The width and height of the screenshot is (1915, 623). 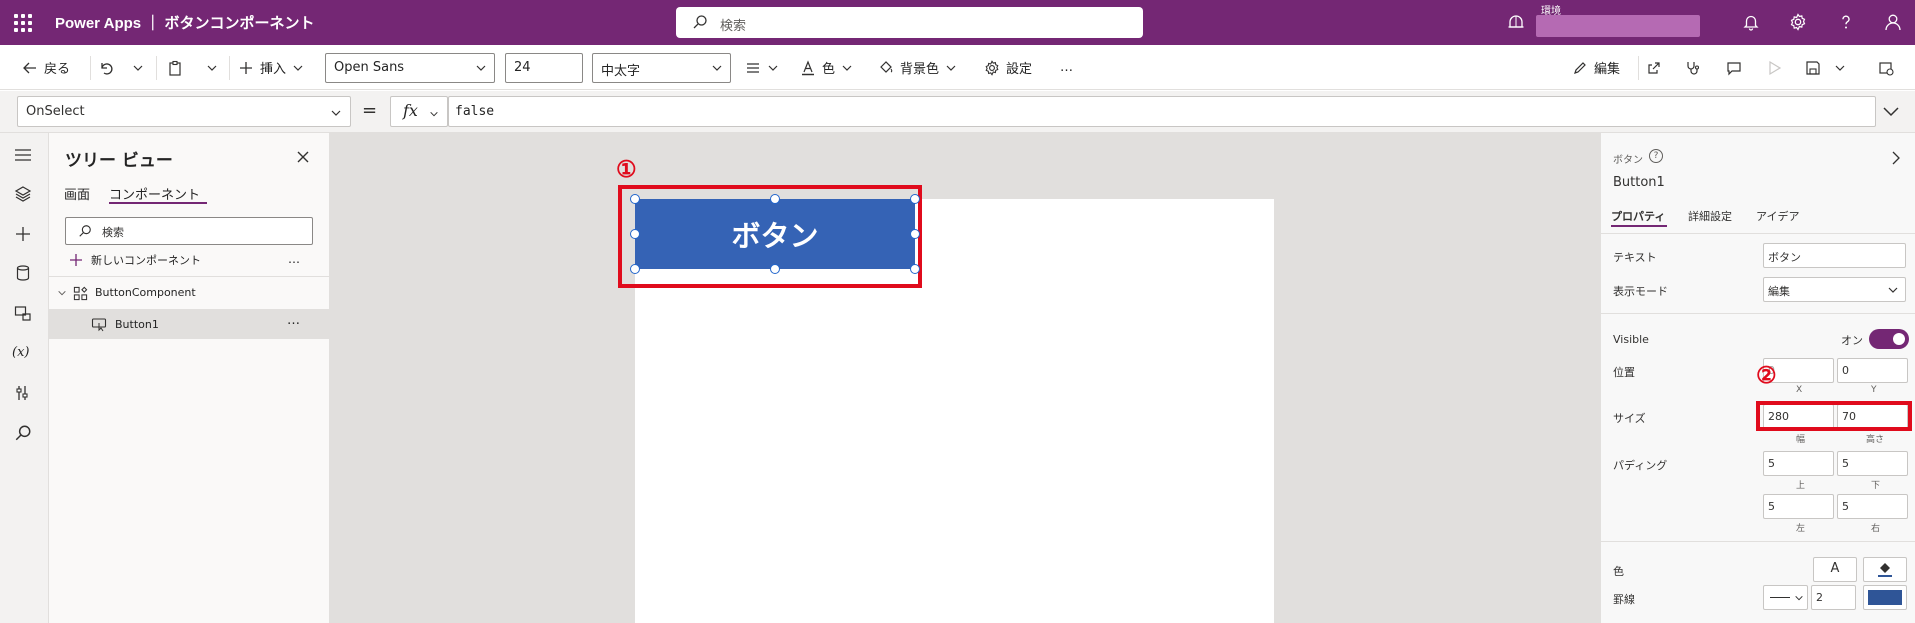 I want to click on paste-dropdown-button, so click(x=212, y=67).